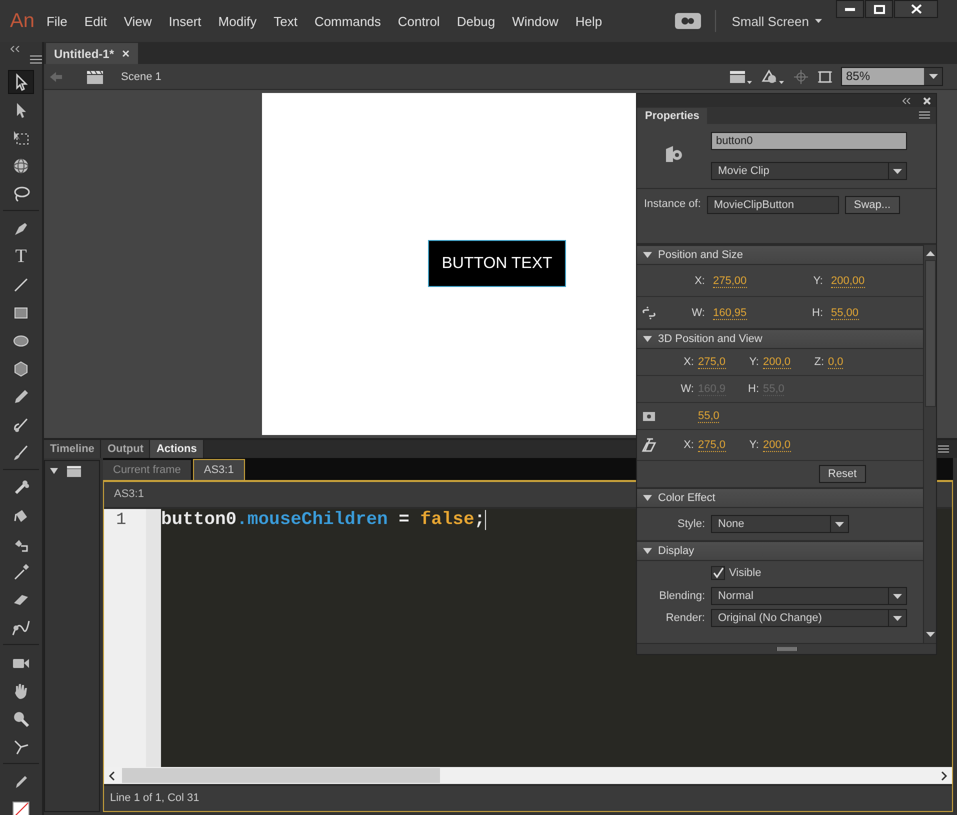  What do you see at coordinates (112, 775) in the screenshot?
I see `scroll-left-icon` at bounding box center [112, 775].